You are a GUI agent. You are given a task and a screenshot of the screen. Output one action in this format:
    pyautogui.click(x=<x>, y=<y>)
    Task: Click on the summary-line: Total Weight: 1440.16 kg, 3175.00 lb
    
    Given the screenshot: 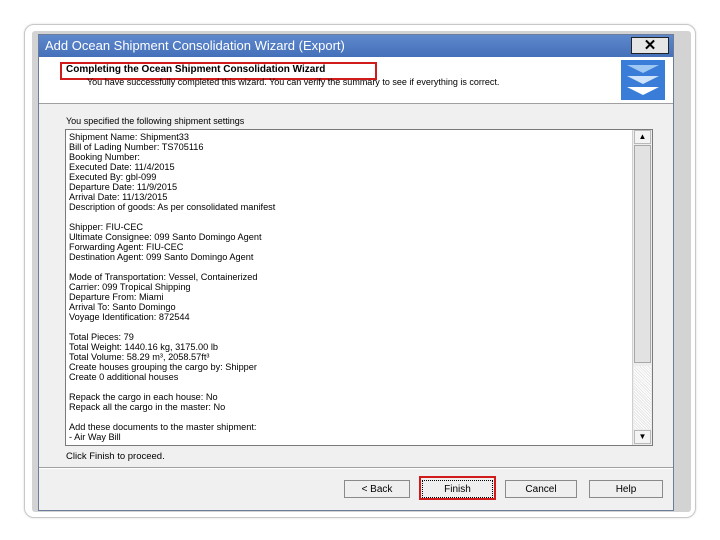 What is the action you would take?
    pyautogui.click(x=143, y=347)
    